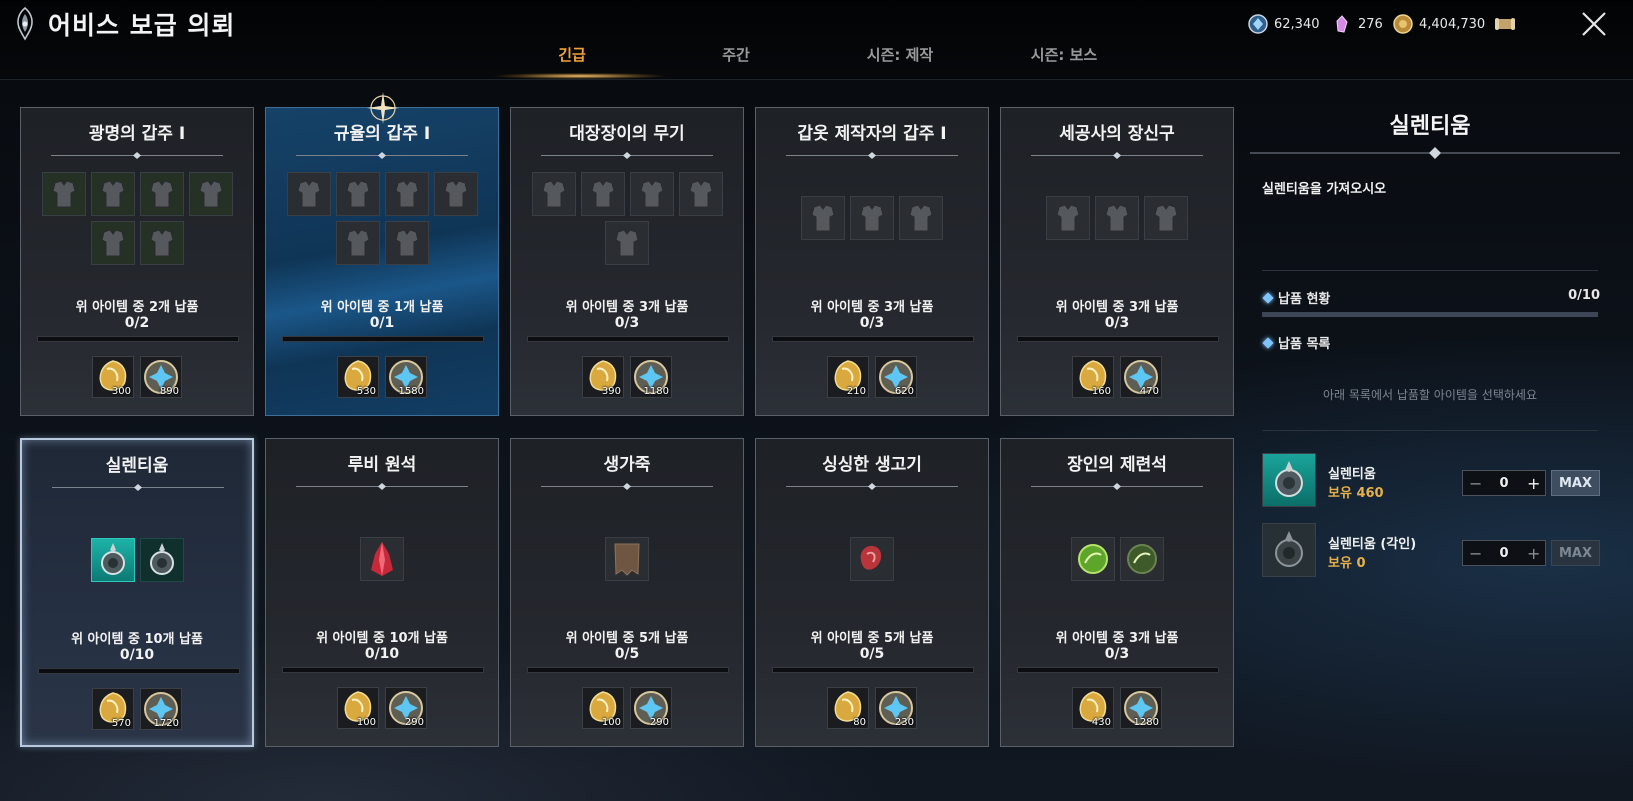 Image resolution: width=1633 pixels, height=801 pixels. I want to click on blue-gem-coin-icon, so click(1258, 24).